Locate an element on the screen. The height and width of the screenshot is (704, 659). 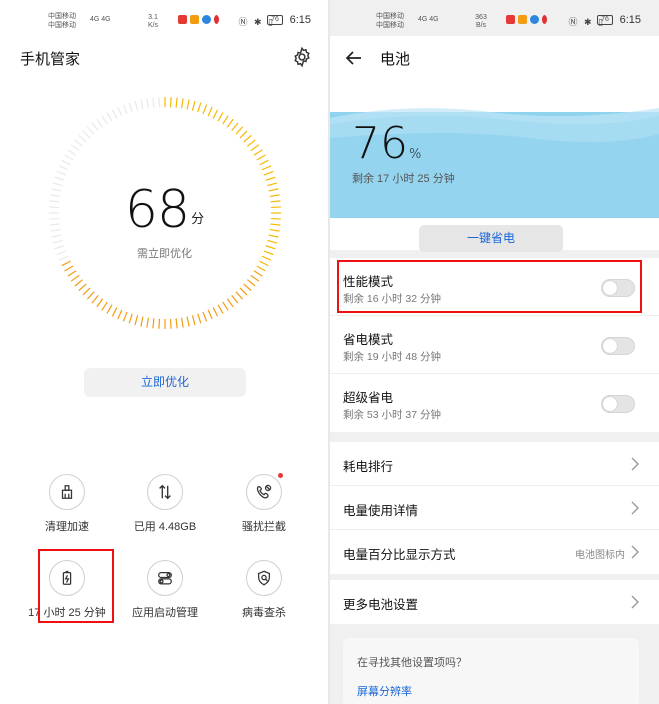
mode-row-power-saving: 省电模式 剩余 19 小时 48 分钟 is located at coordinates (494, 345).